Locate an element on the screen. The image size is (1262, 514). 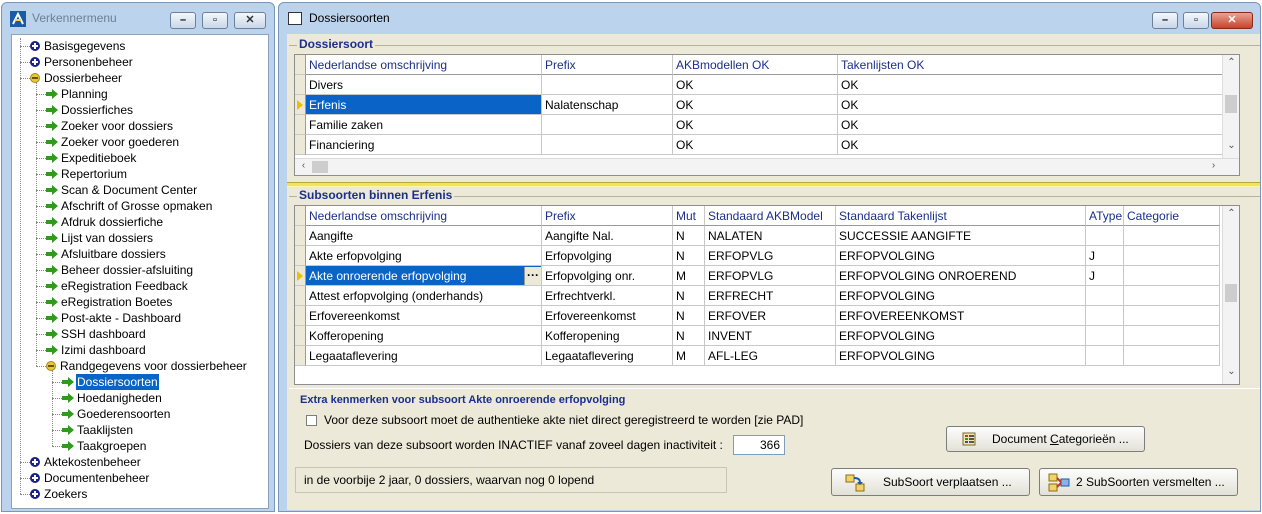
column-header: Categorie is located at coordinates (1172, 216).